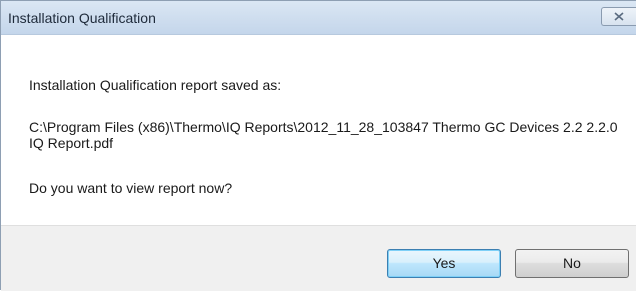 The image size is (636, 291). I want to click on close-icon, so click(619, 16).